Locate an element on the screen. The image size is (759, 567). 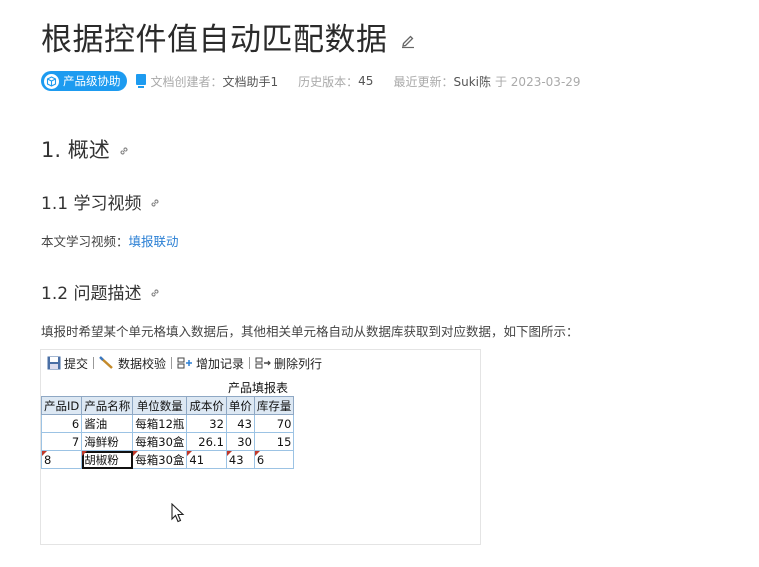
table-row: 6 酱油 每箱12瓶 32 43 70 is located at coordinates (167, 423).